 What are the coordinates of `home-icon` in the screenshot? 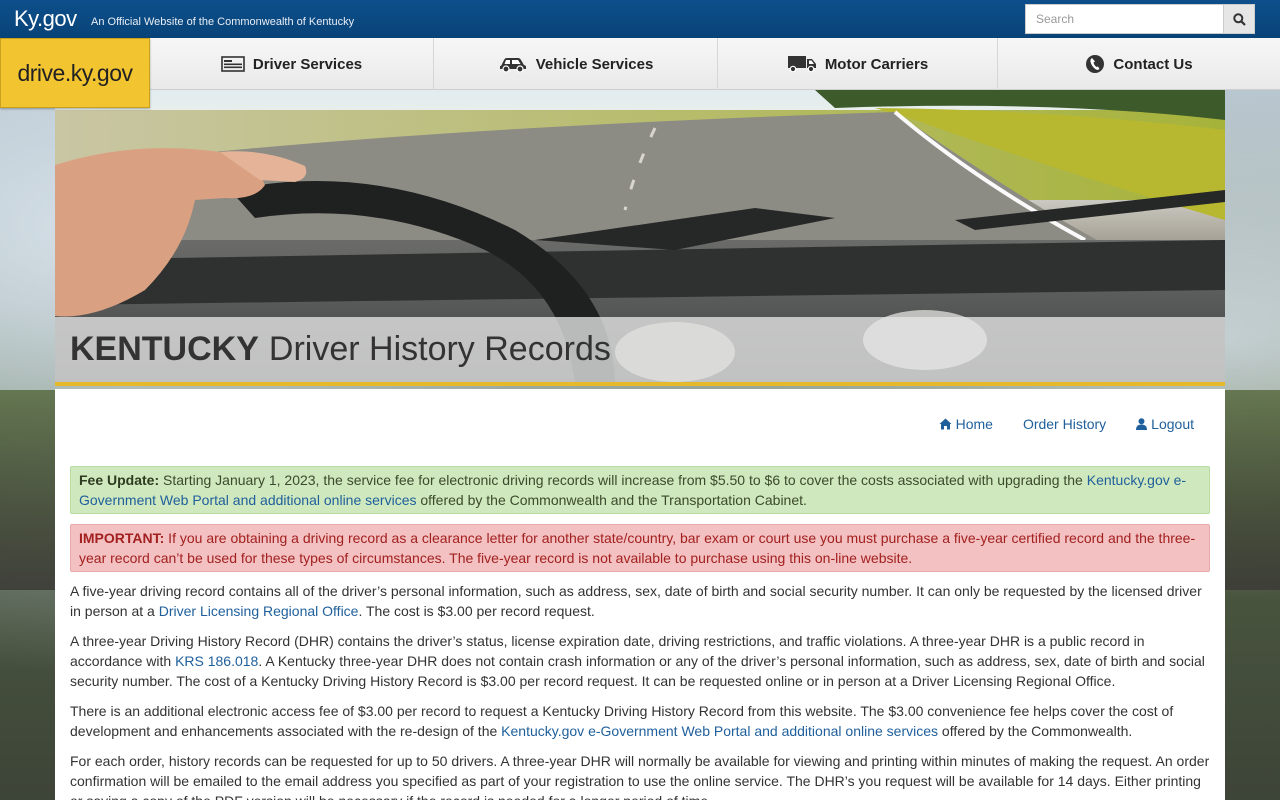 It's located at (945, 424).